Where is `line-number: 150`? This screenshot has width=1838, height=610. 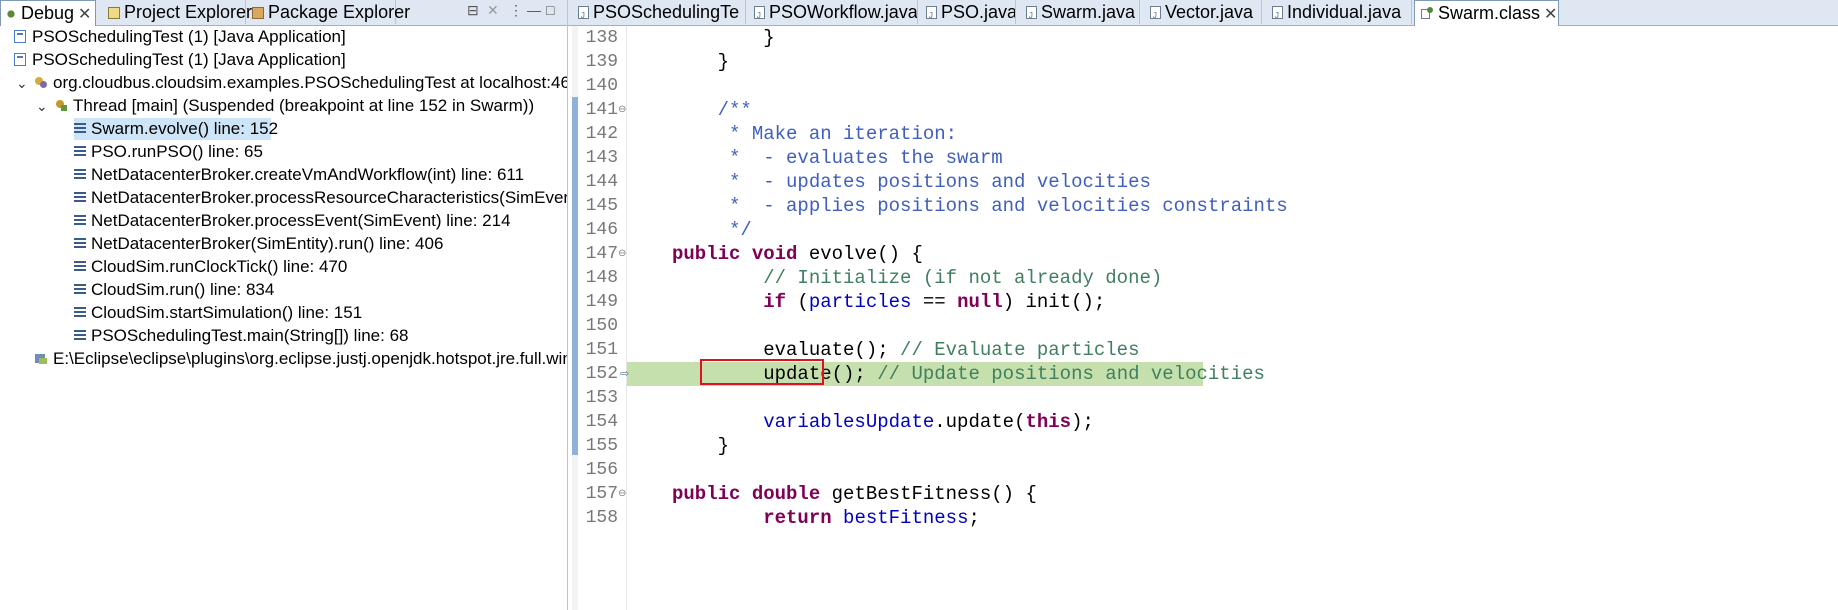
line-number: 150 is located at coordinates (601, 326).